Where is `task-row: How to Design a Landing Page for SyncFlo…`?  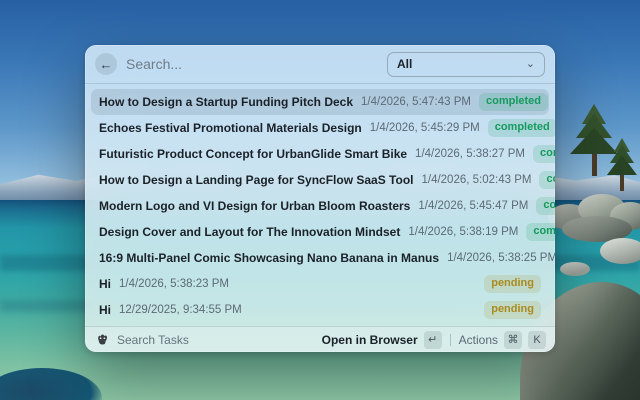 task-row: How to Design a Landing Page for SyncFlo… is located at coordinates (323, 180).